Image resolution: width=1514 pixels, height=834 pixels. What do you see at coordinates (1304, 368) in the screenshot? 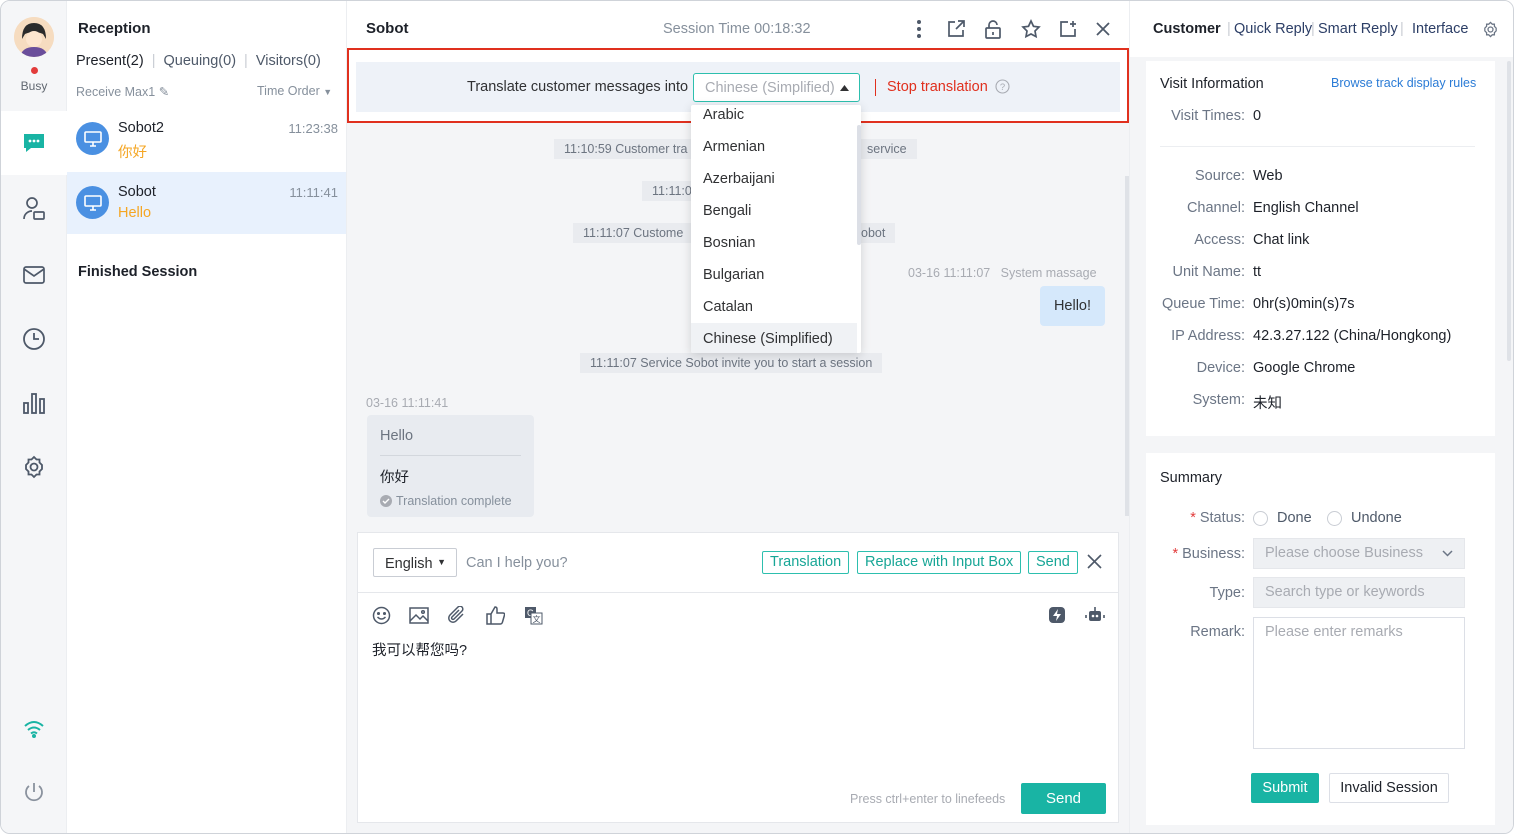
I see `visit-info-value: Google Chrome` at bounding box center [1304, 368].